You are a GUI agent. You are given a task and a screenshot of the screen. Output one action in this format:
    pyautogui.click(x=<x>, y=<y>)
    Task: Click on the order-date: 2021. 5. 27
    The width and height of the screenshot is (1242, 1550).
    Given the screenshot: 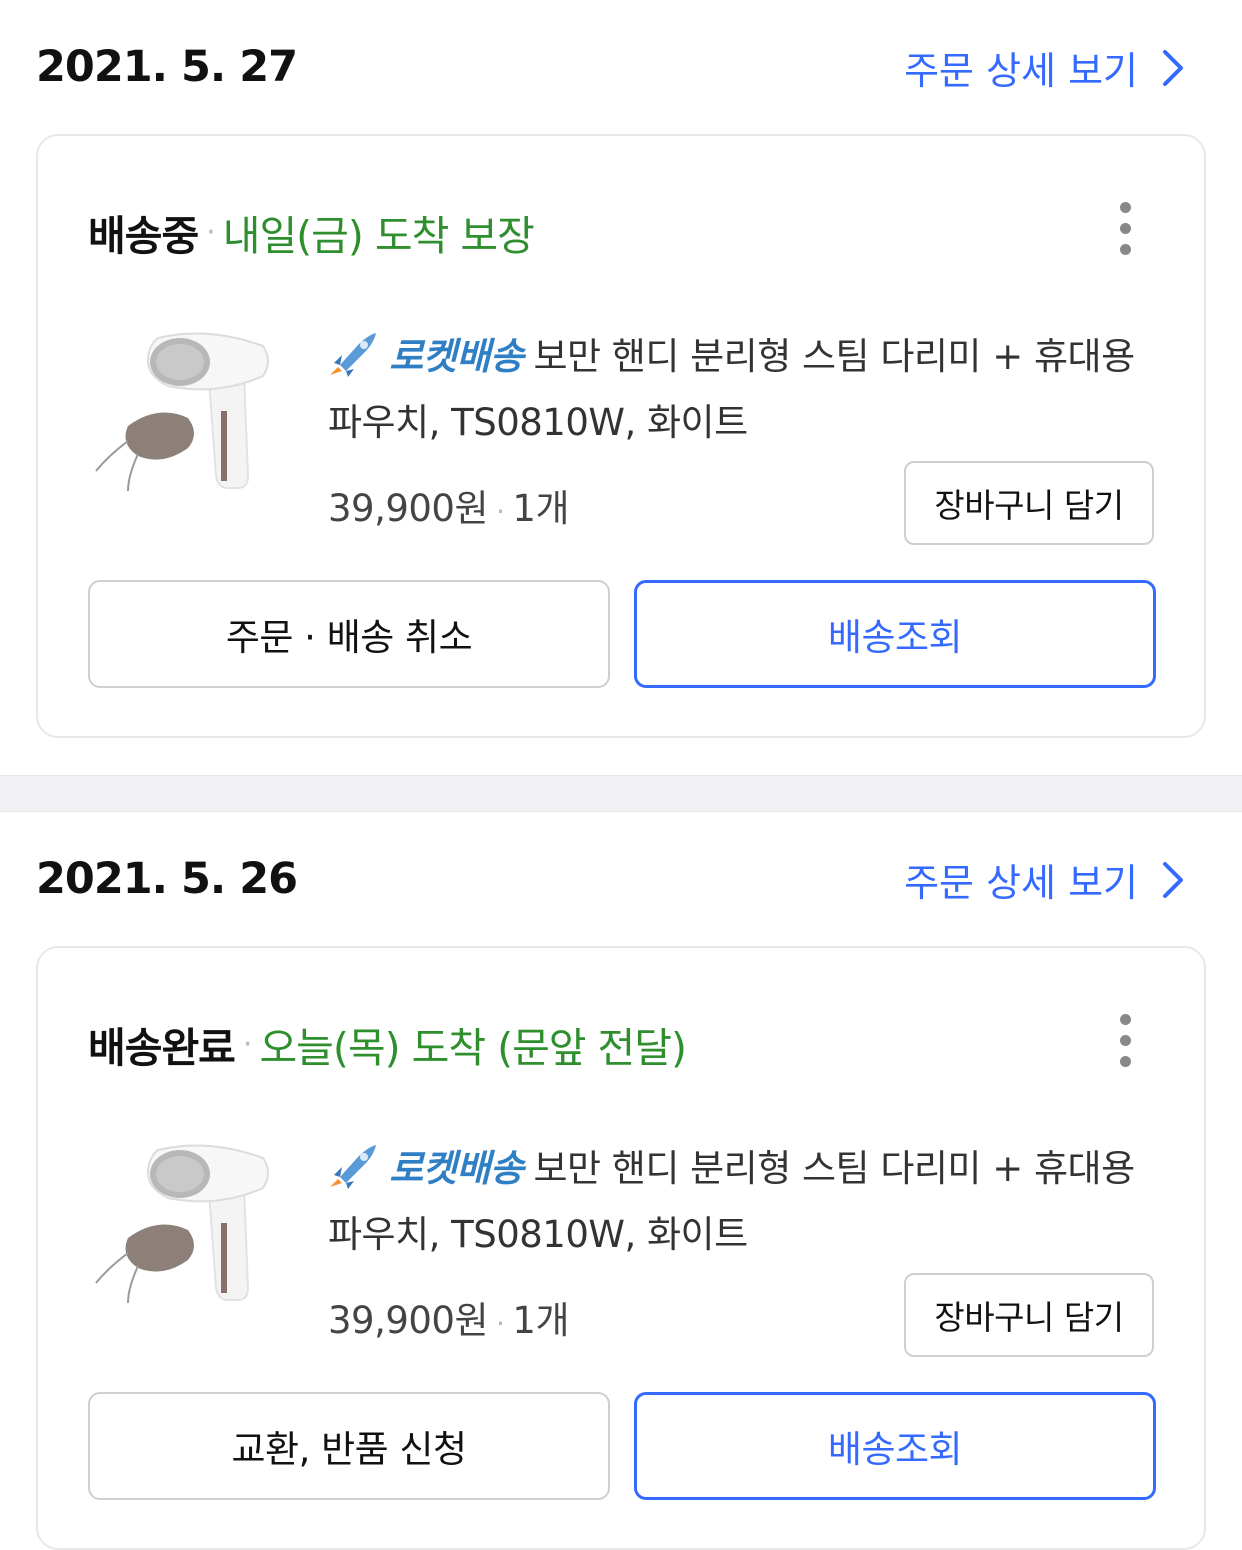 What is the action you would take?
    pyautogui.click(x=167, y=67)
    